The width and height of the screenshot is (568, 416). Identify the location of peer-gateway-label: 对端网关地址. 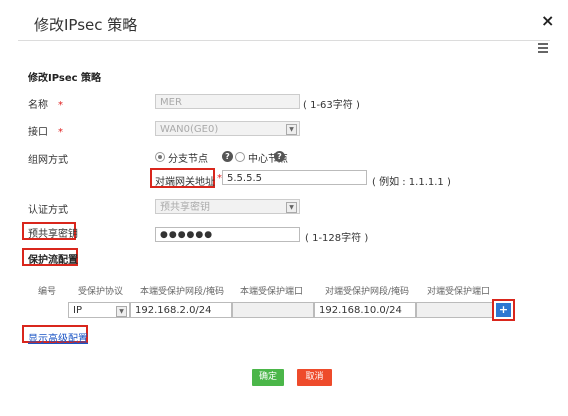
(185, 182).